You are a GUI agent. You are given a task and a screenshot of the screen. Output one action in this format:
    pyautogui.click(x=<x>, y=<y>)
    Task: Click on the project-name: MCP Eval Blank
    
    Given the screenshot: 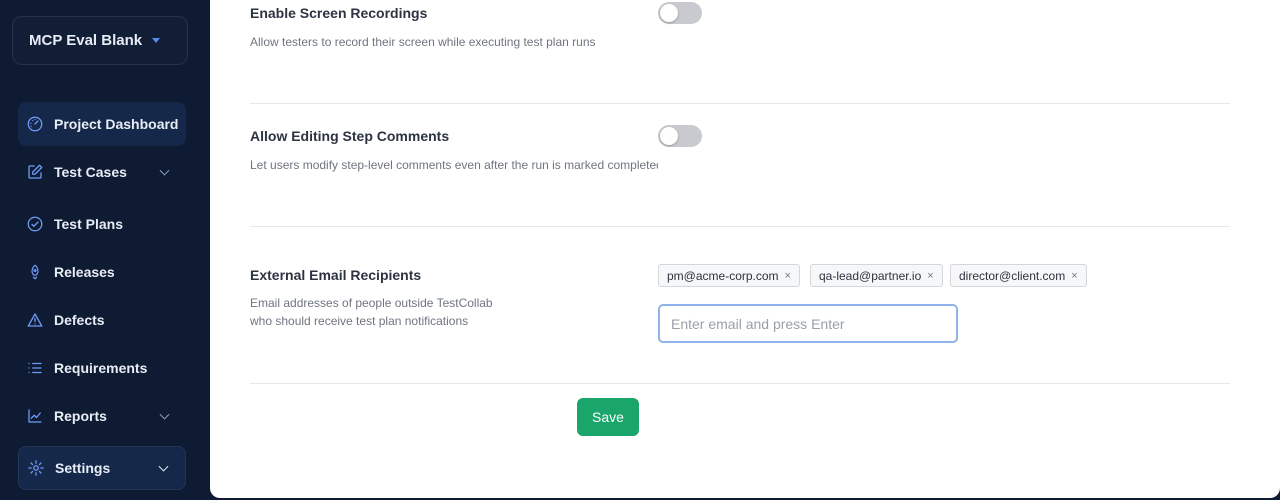 What is the action you would take?
    pyautogui.click(x=86, y=40)
    